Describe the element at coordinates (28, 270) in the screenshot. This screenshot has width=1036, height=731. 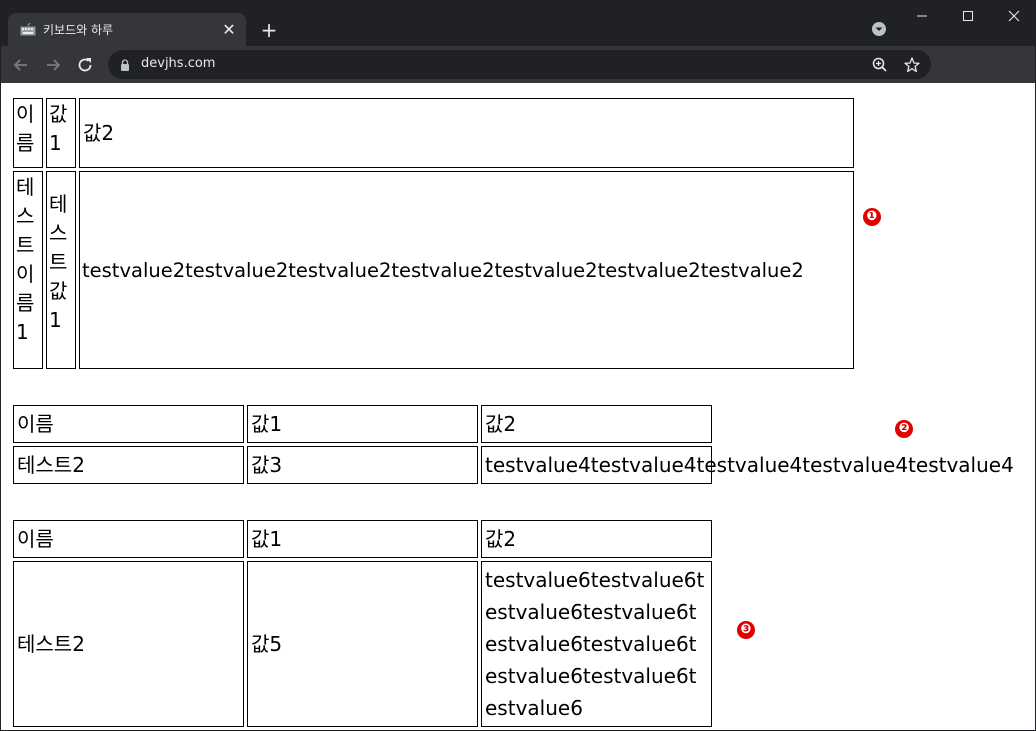
I see `table-cell: 테스트이름1` at that location.